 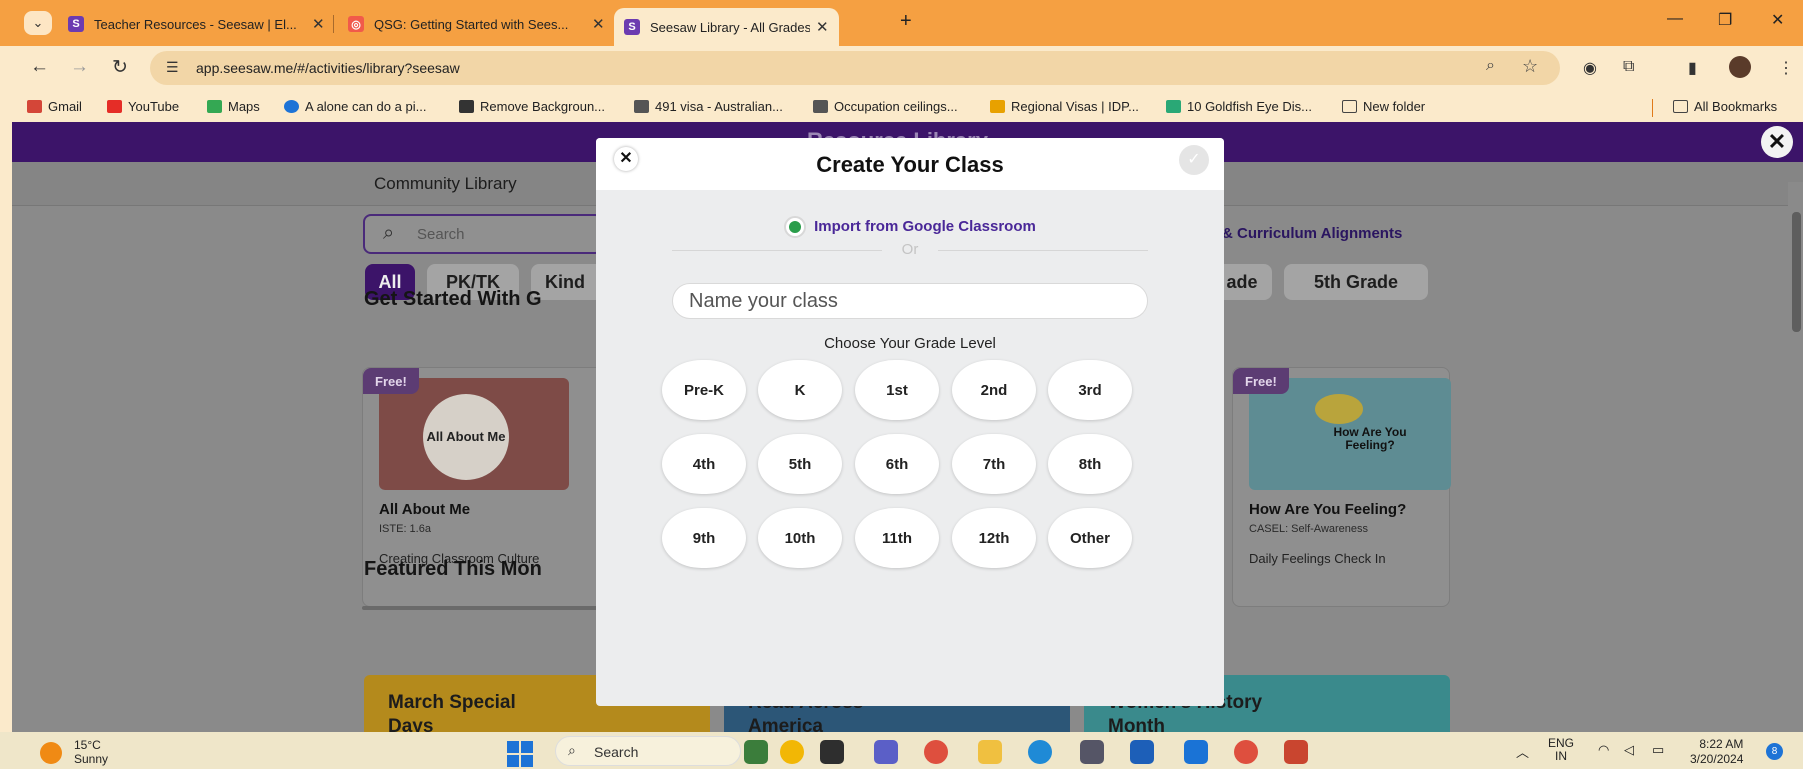 I want to click on copilot-icon, so click(x=756, y=752).